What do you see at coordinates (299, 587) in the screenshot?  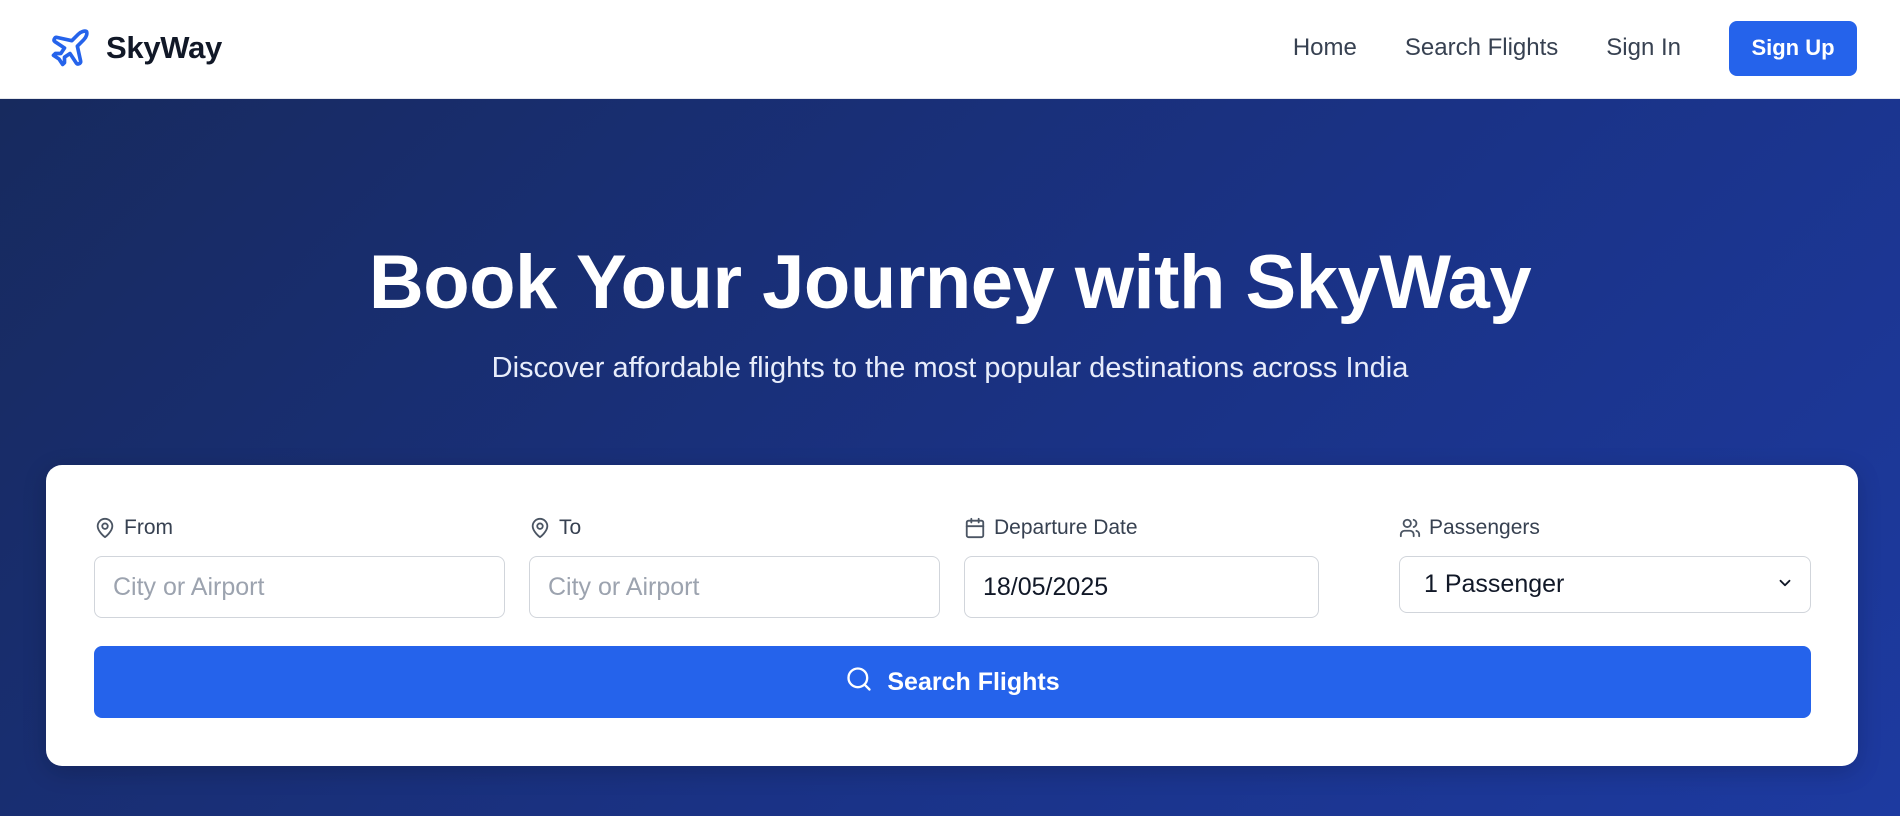 I see `from-input: City or Airport` at bounding box center [299, 587].